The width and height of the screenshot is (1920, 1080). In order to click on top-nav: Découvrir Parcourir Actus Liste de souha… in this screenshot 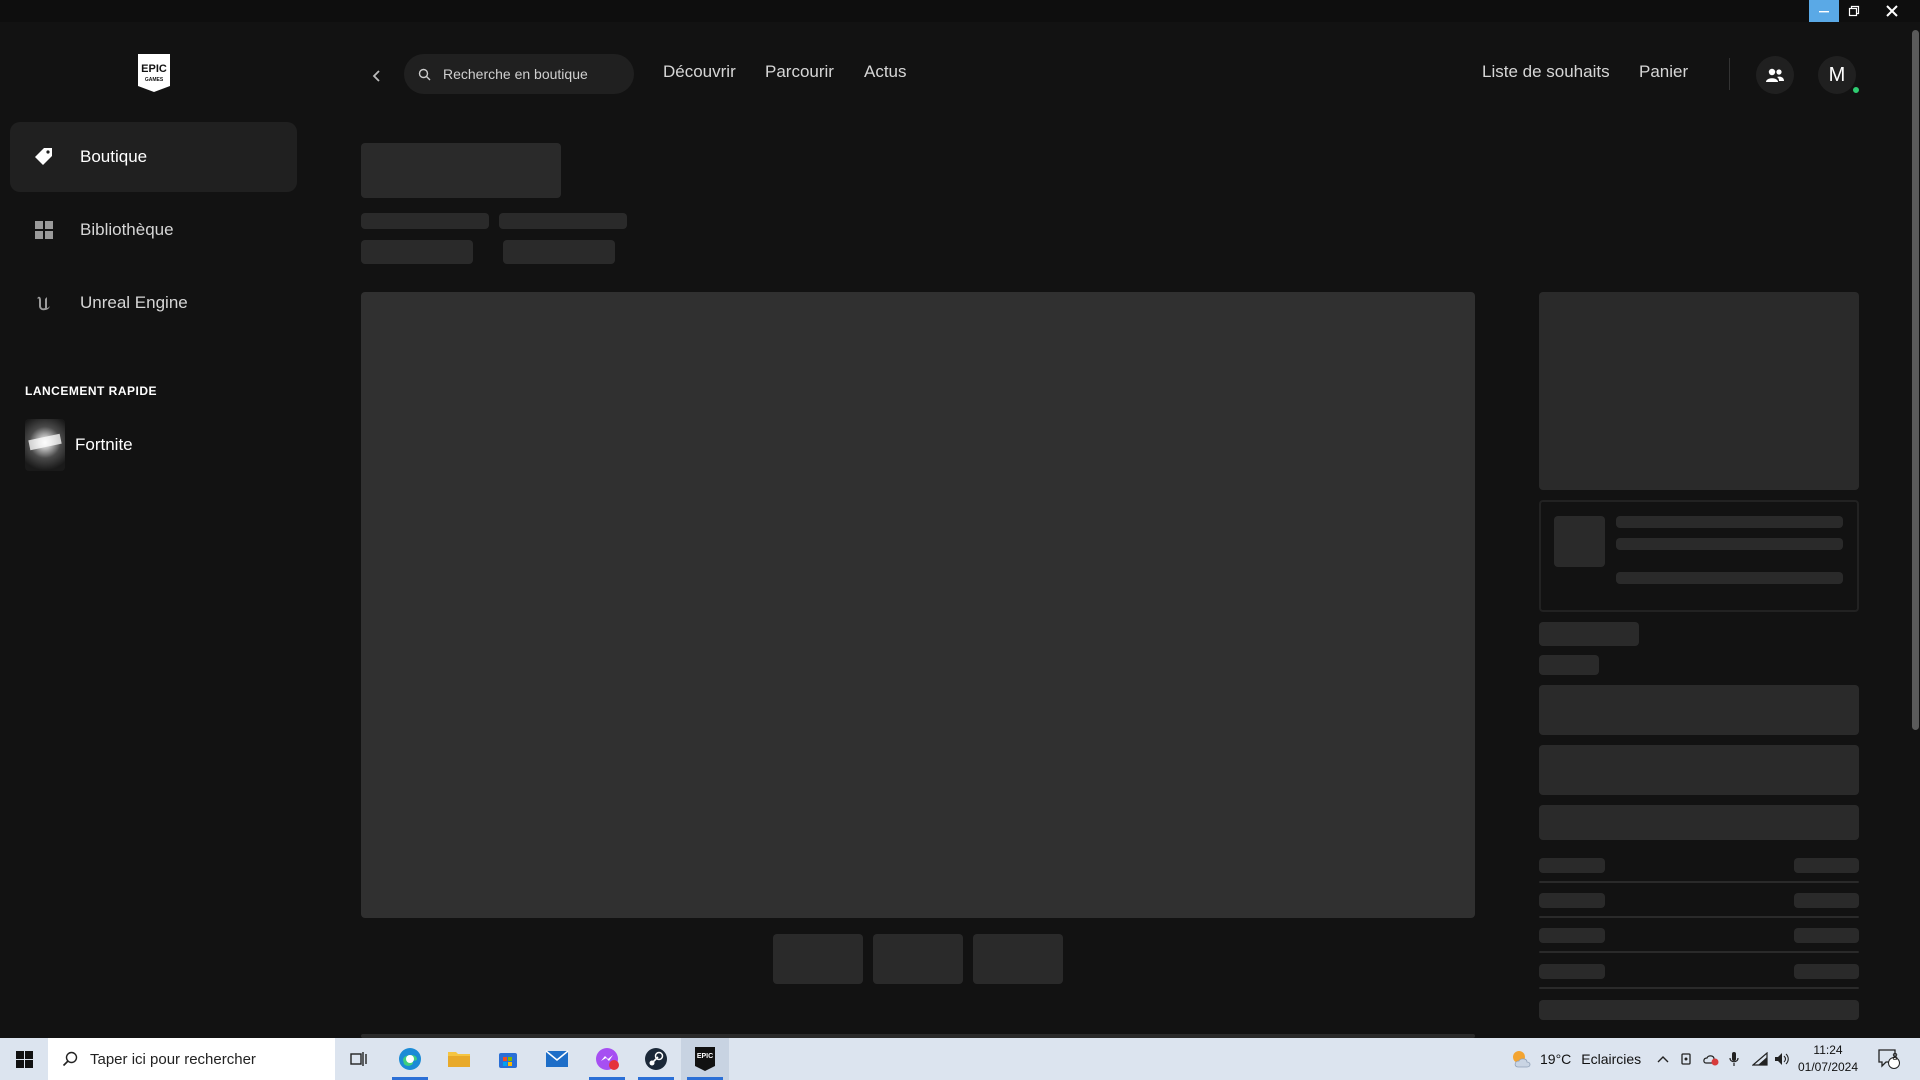, I will do `click(1102, 72)`.